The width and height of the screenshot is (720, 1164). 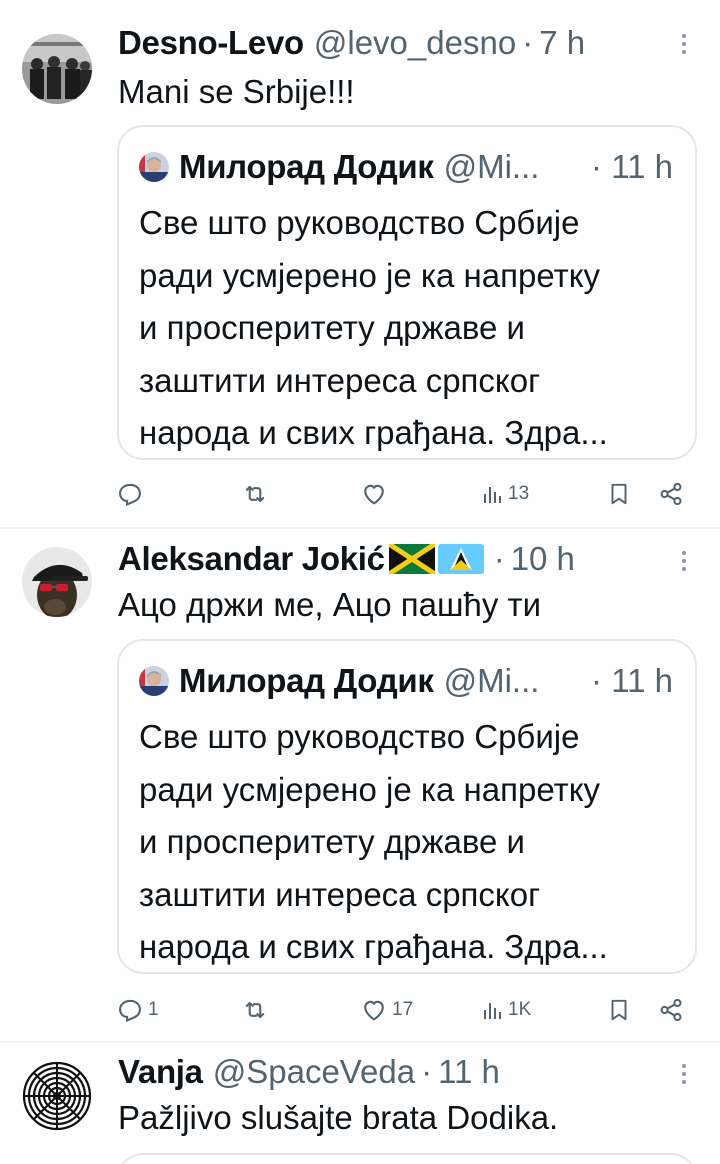 I want to click on author-handle: @levo_desno, so click(x=415, y=43).